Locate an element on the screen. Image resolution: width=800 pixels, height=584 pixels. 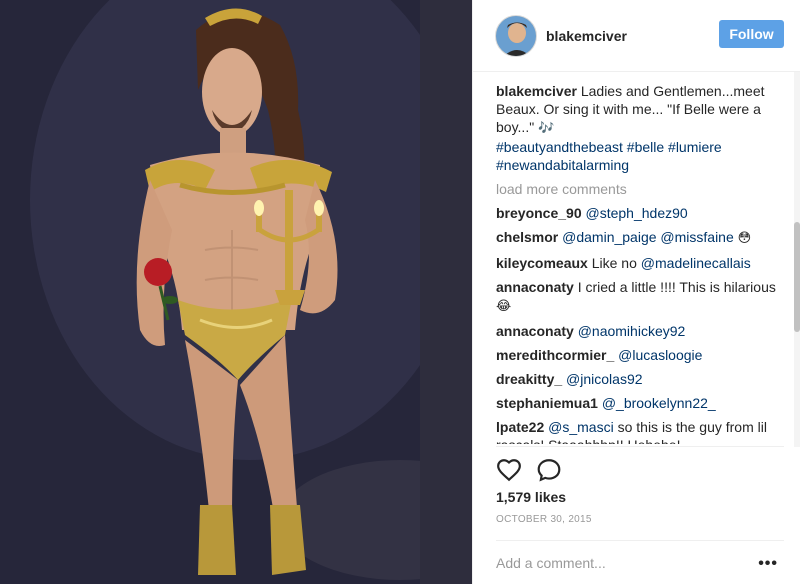
add-comment-bar: ••• is located at coordinates (640, 562).